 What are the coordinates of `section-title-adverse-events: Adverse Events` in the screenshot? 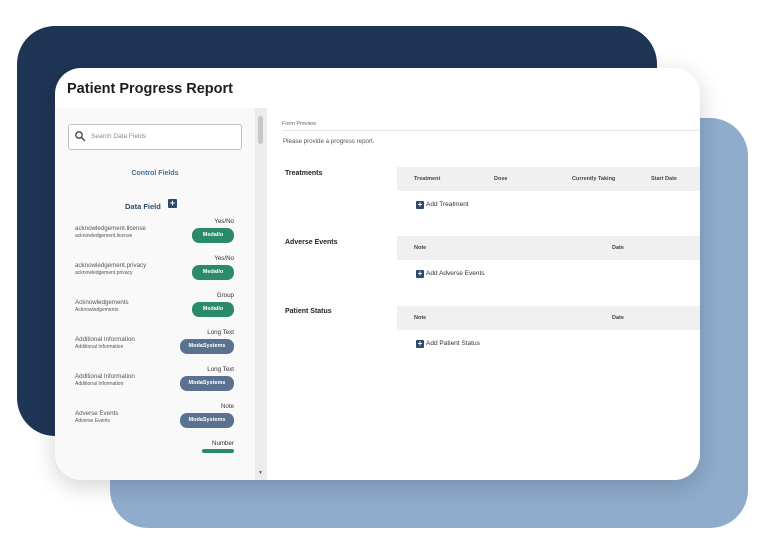 It's located at (311, 242).